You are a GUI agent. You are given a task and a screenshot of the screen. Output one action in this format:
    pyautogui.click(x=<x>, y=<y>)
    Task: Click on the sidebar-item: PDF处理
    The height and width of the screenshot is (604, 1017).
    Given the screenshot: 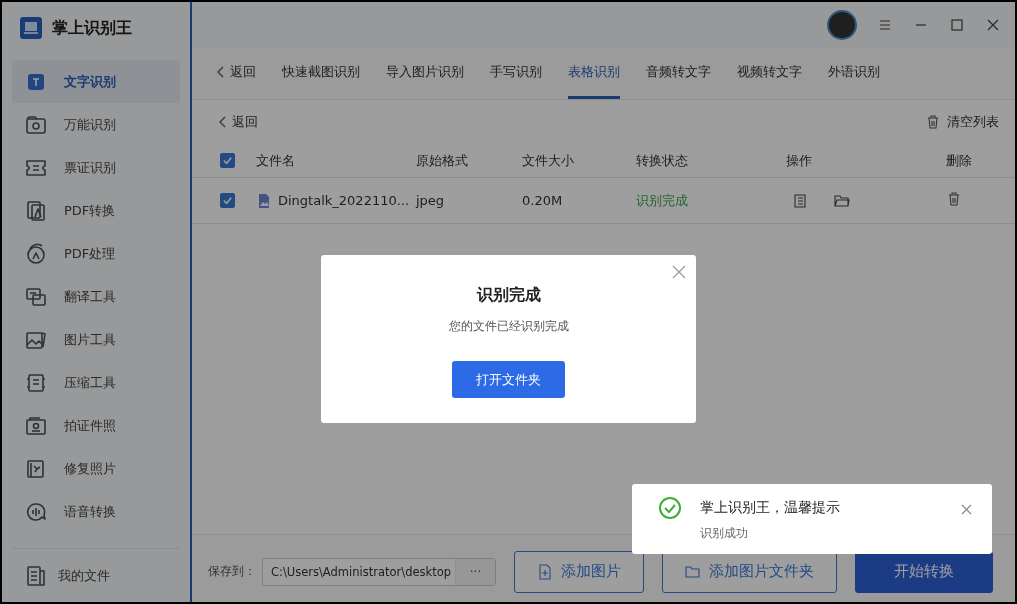 What is the action you would take?
    pyautogui.click(x=96, y=253)
    